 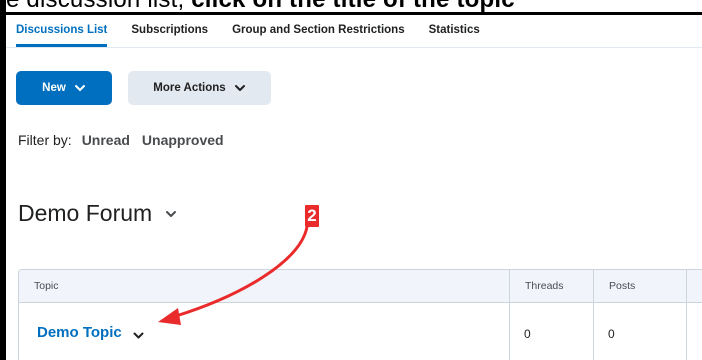 What do you see at coordinates (318, 32) in the screenshot?
I see `tab-group-section-restrictions: Group and Section Restrictions` at bounding box center [318, 32].